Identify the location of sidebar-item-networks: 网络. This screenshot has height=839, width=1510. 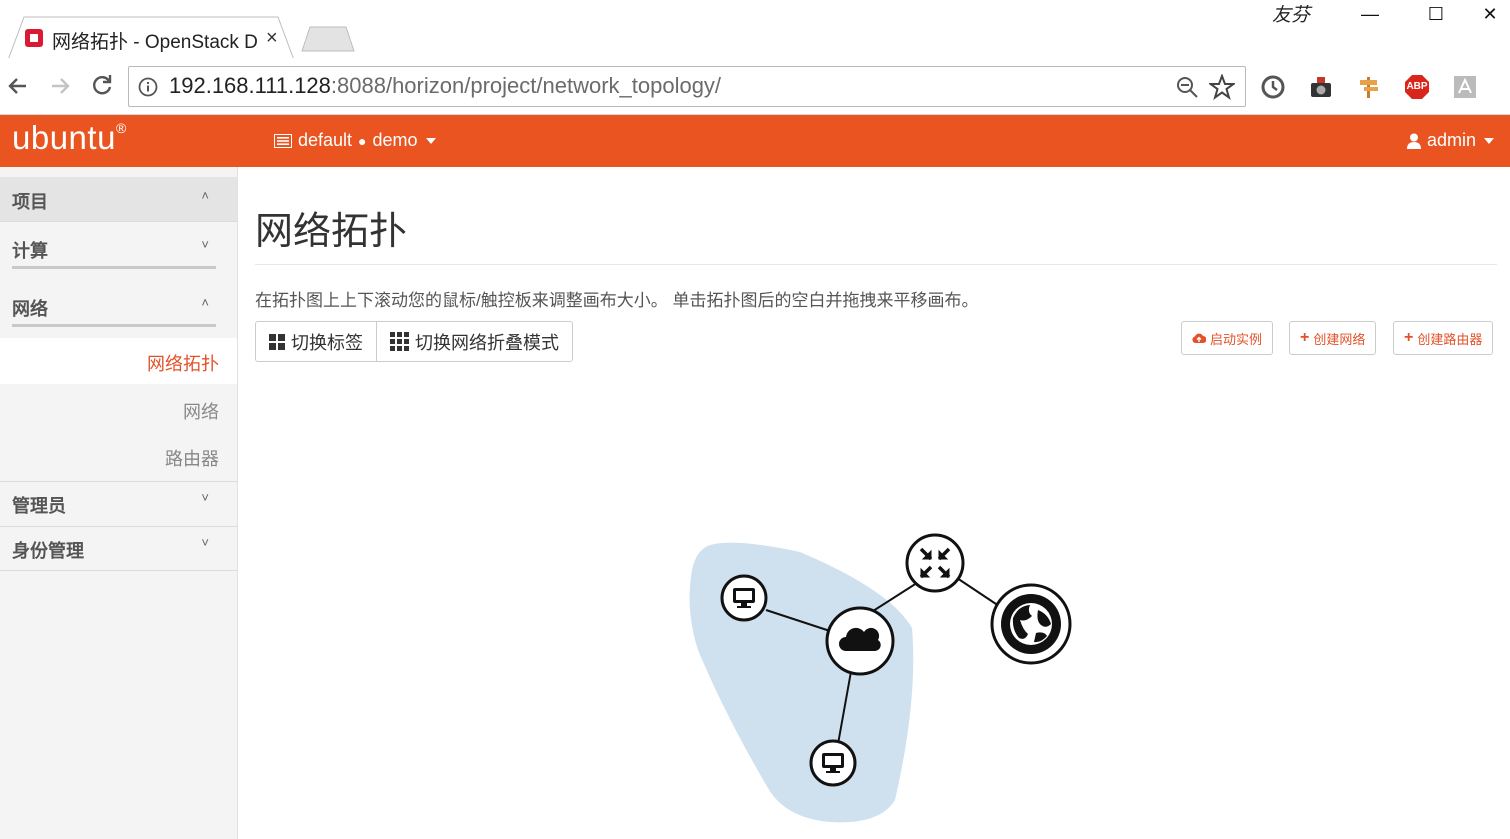
(201, 411).